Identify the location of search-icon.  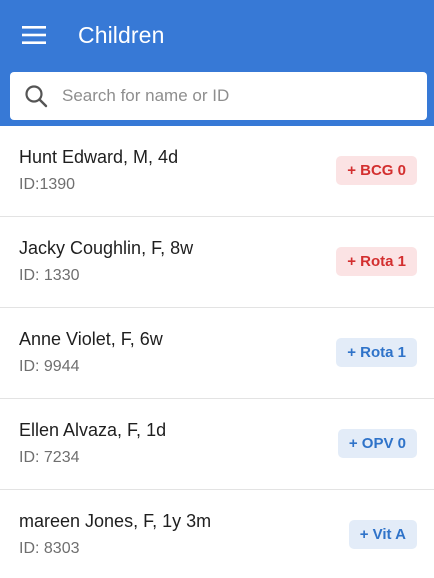
(36, 96).